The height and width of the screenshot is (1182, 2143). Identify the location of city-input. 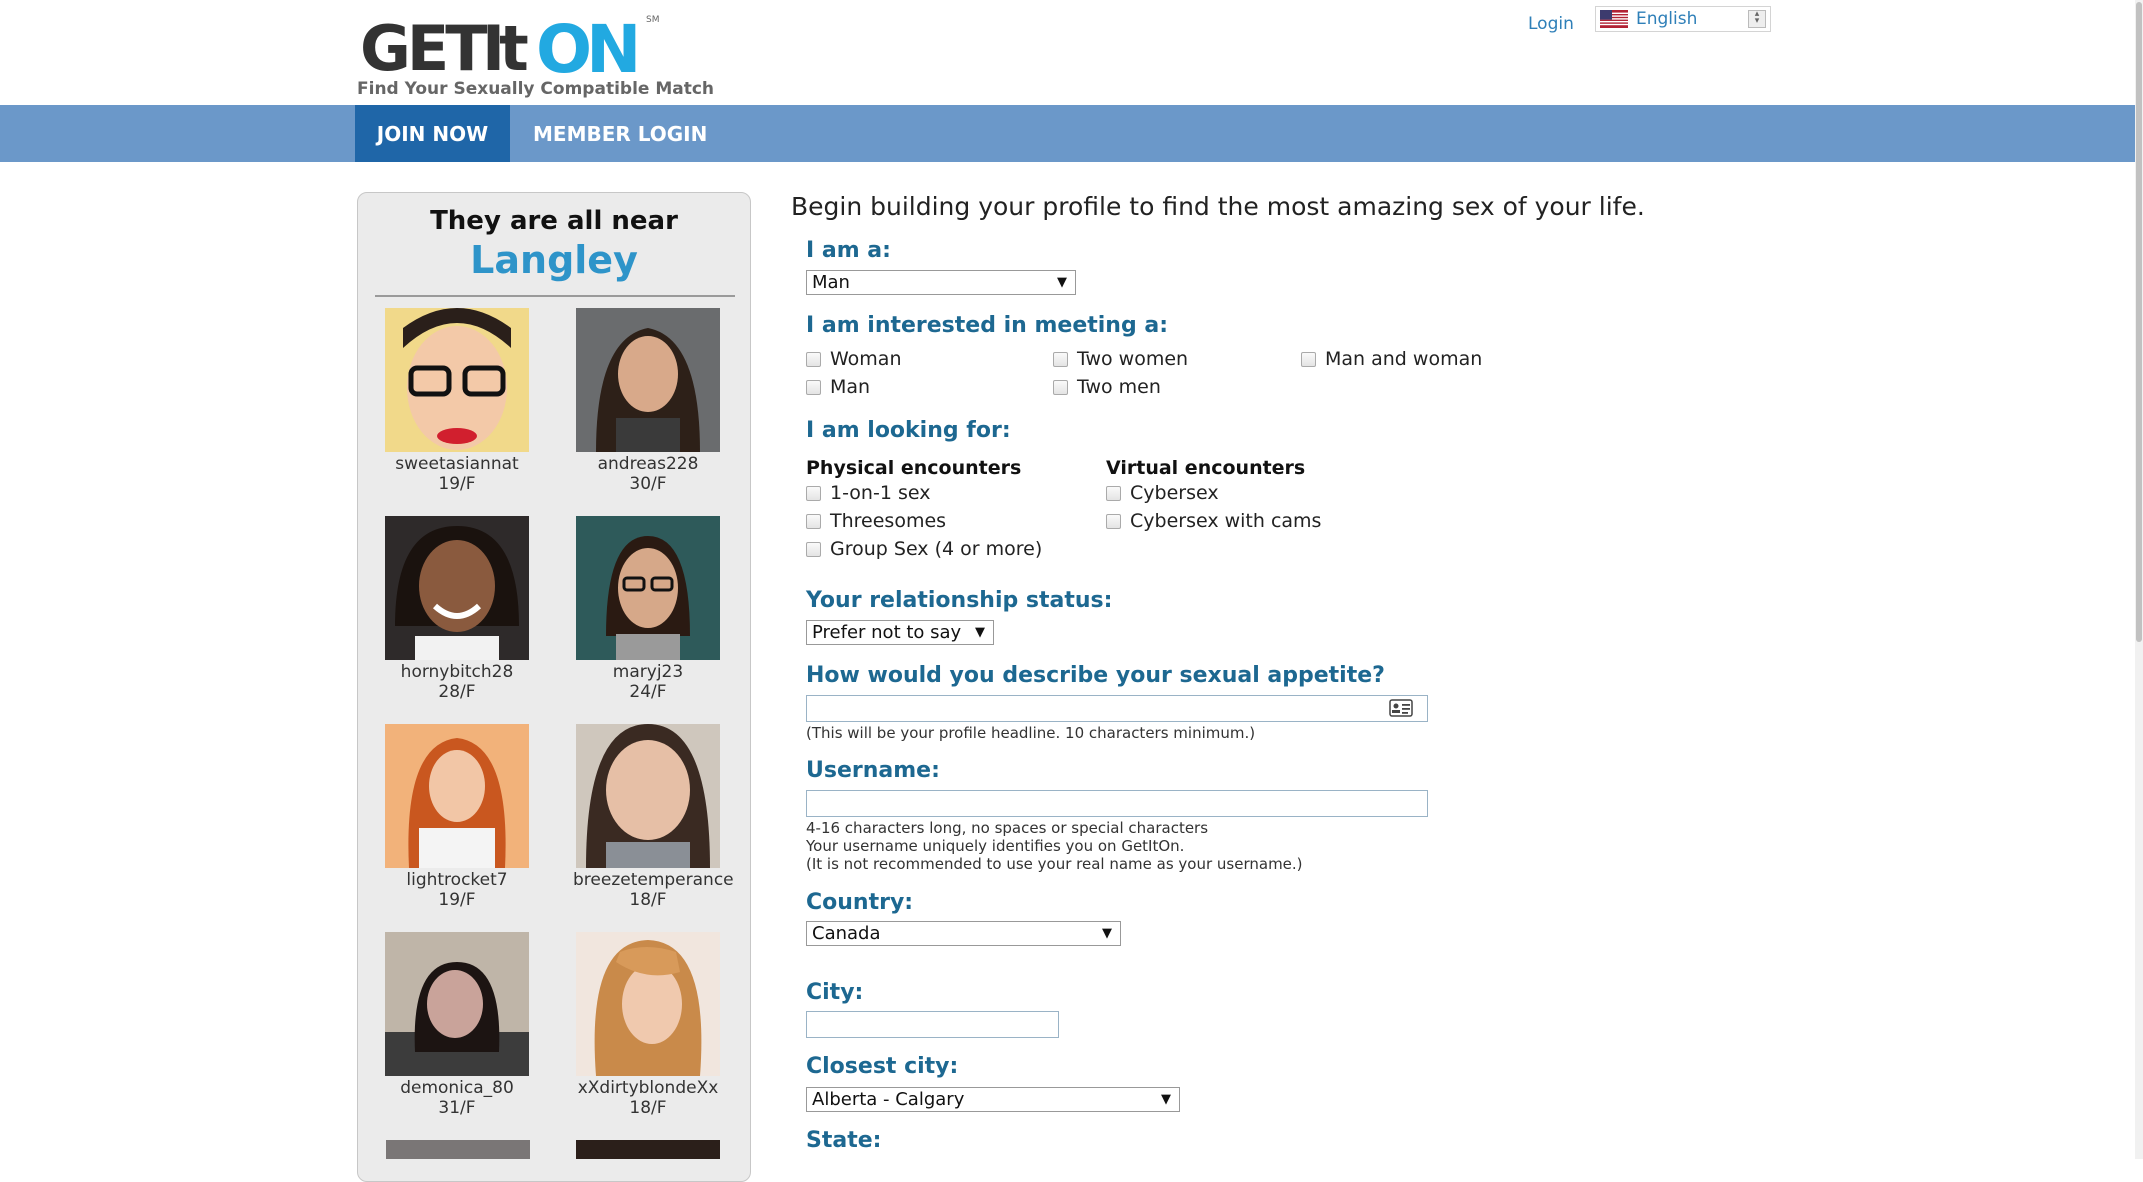
(932, 1024).